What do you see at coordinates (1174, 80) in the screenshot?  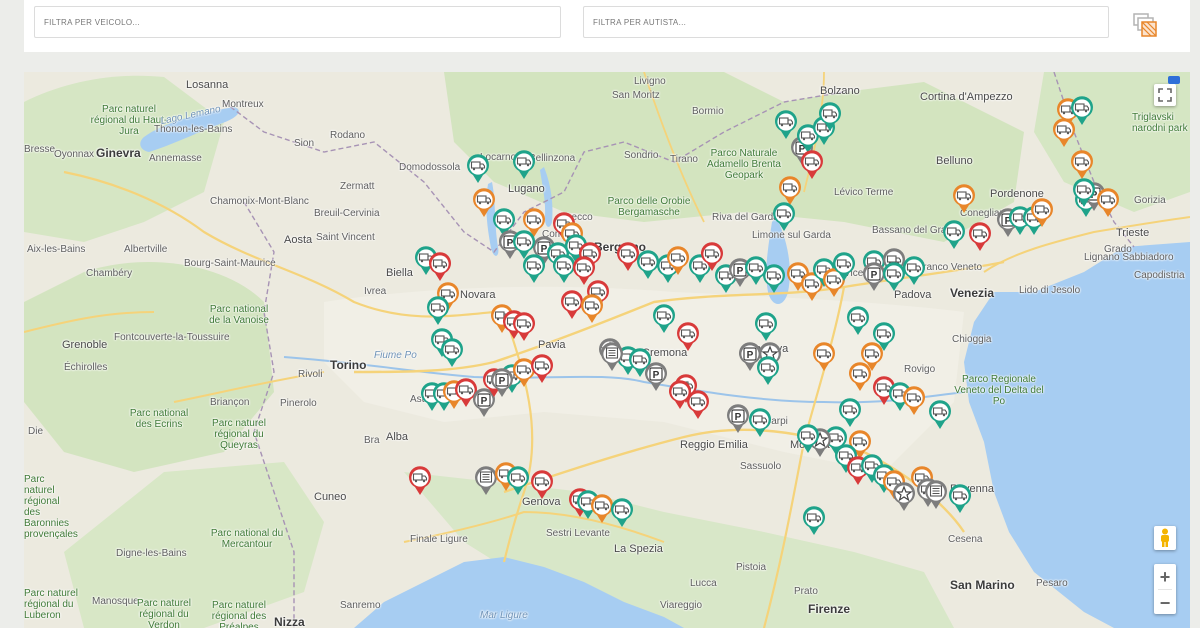 I see `flag-icon` at bounding box center [1174, 80].